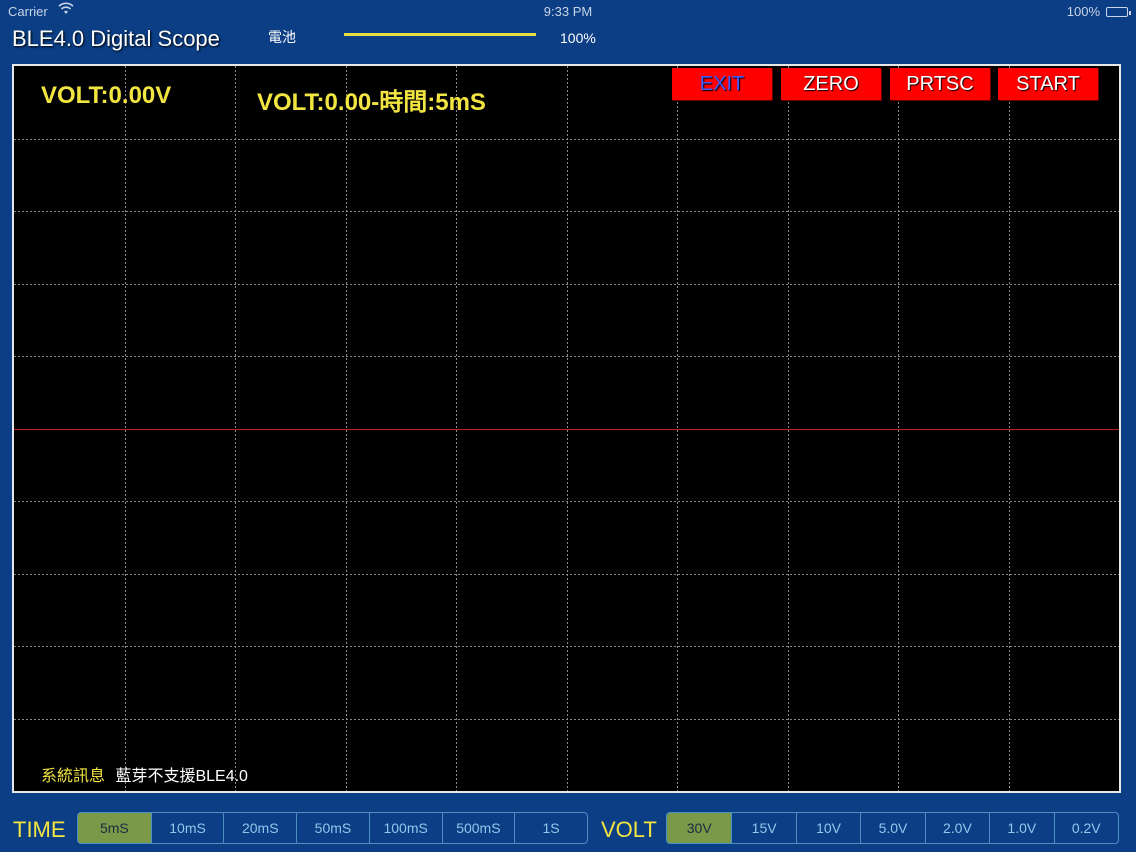 The width and height of the screenshot is (1136, 852). I want to click on time-scale-option: 500mS, so click(478, 828).